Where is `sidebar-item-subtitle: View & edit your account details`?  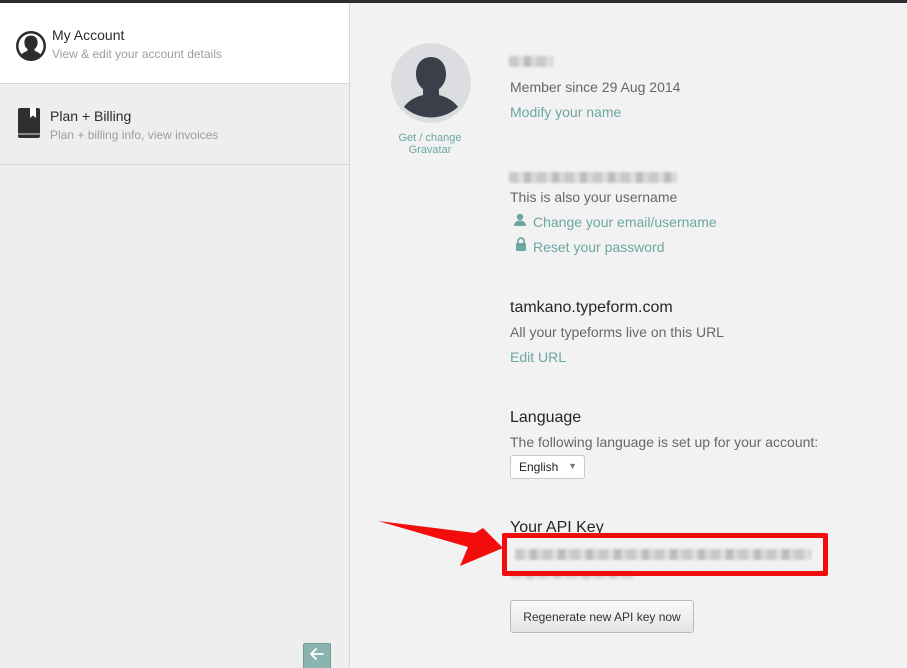
sidebar-item-subtitle: View & edit your account details is located at coordinates (137, 54).